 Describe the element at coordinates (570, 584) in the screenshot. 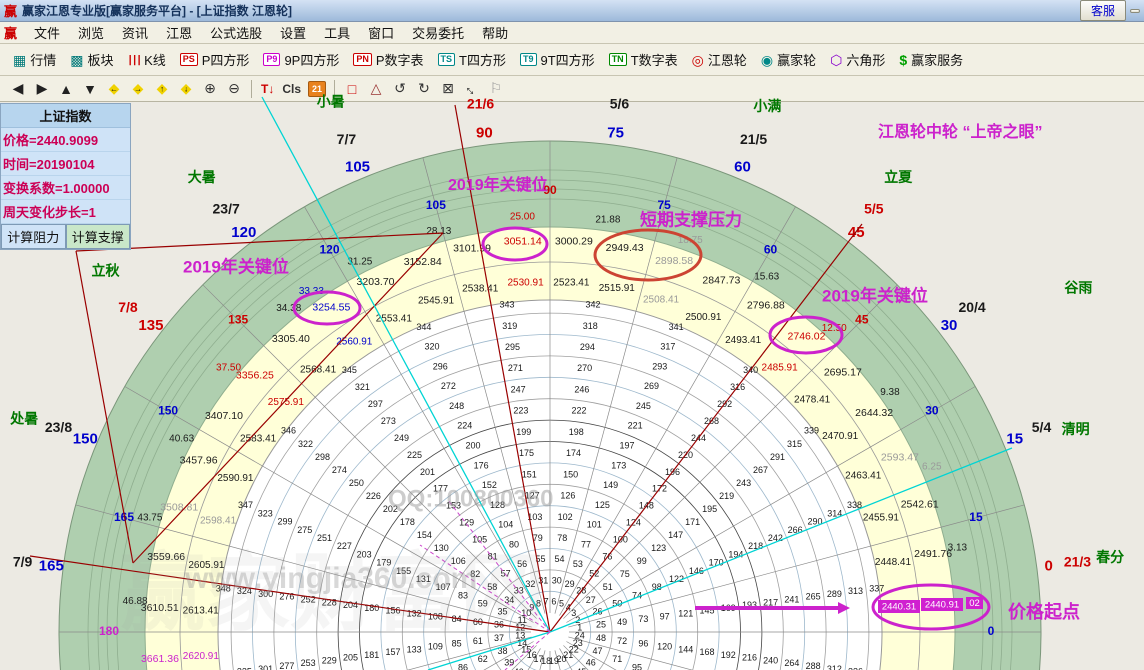

I see `svg-text: 29` at that location.